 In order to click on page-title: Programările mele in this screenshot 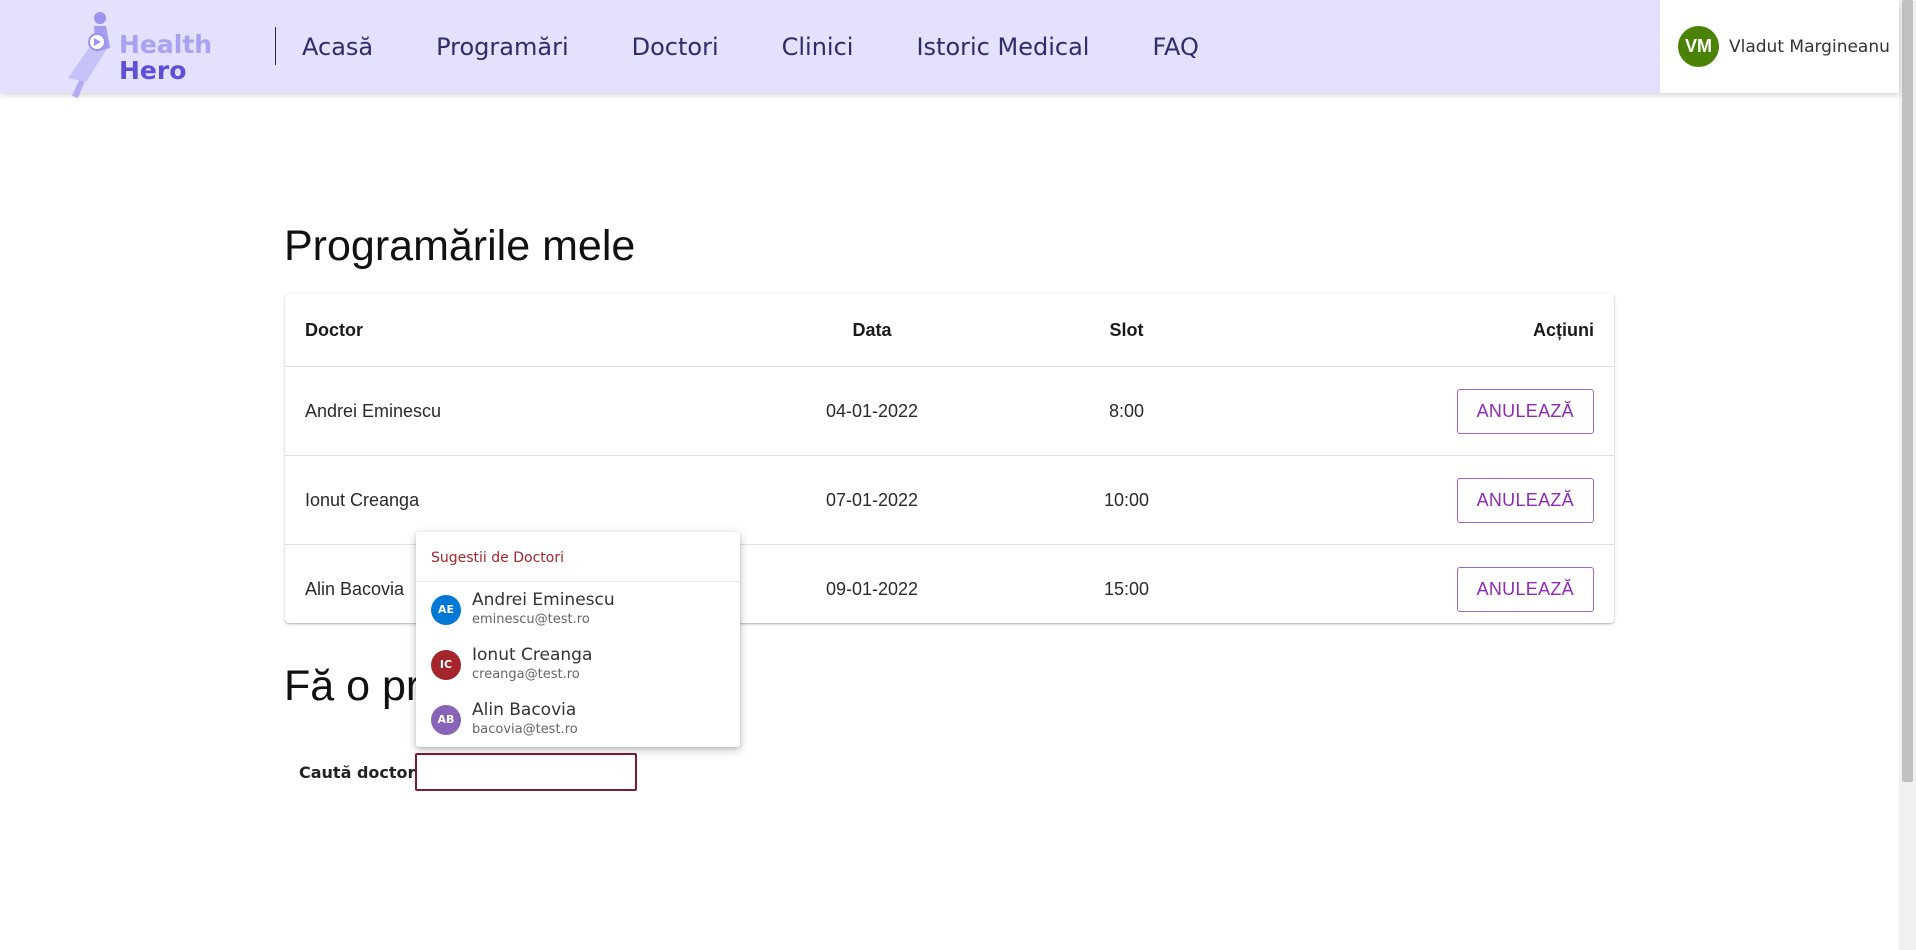, I will do `click(460, 246)`.